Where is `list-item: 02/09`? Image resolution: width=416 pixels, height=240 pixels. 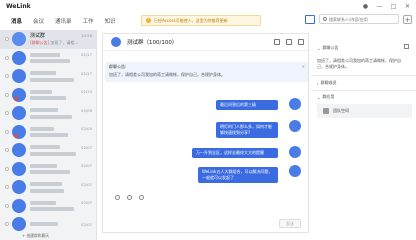
list-item: 02/09 is located at coordinates (48, 113).